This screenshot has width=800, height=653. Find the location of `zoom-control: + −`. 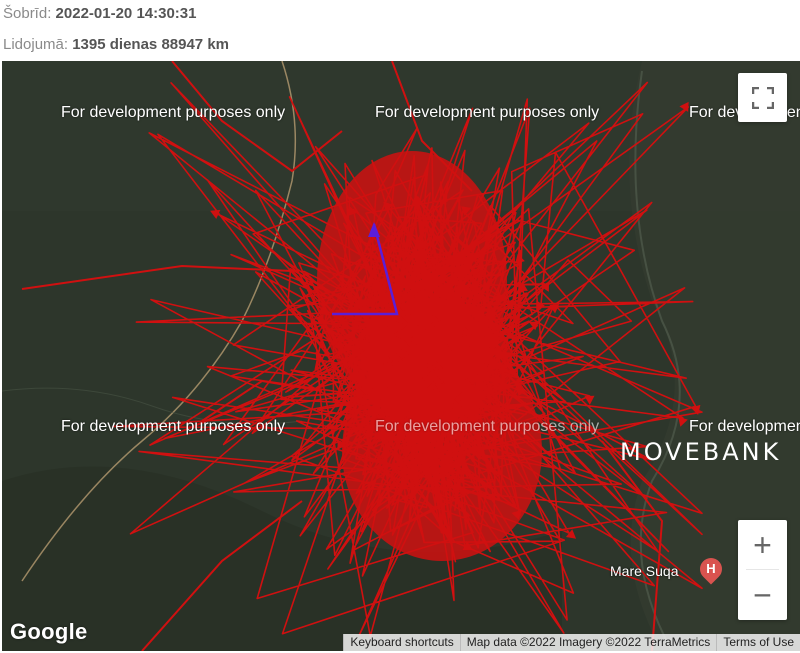

zoom-control: + − is located at coordinates (762, 570).